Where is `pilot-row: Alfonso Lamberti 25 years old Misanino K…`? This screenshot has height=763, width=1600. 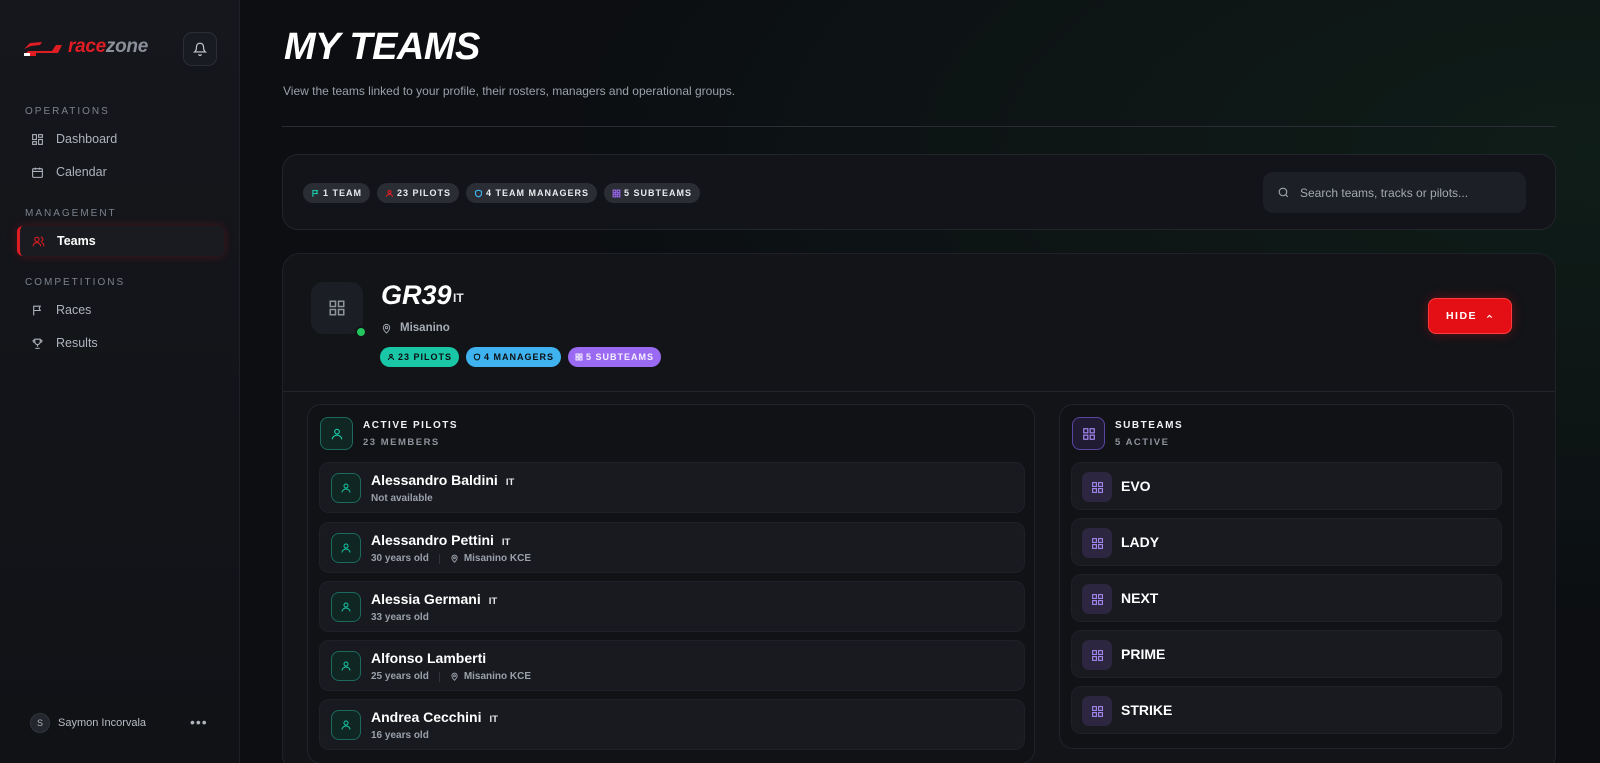 pilot-row: Alfonso Lamberti 25 years old Misanino K… is located at coordinates (672, 665).